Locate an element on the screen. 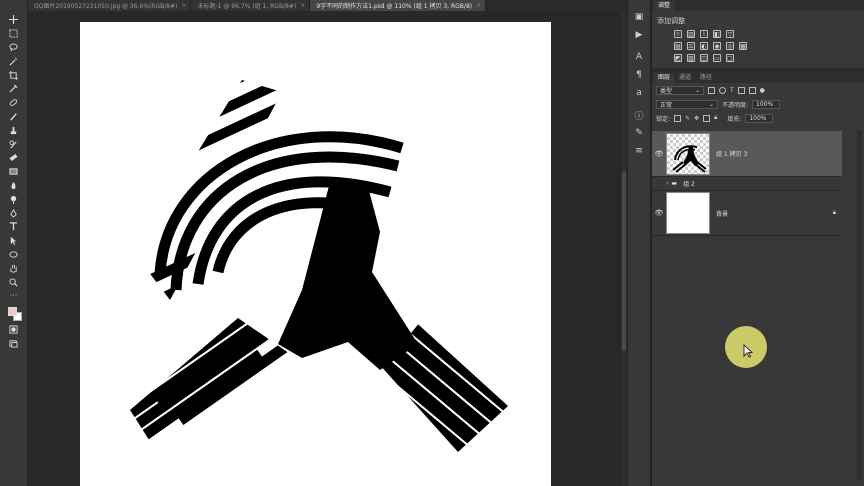 The image size is (864, 486). collapsed-panels-strip: ▣ ▶ A ¶ a ⓘ ✎ ≡ is located at coordinates (639, 243).